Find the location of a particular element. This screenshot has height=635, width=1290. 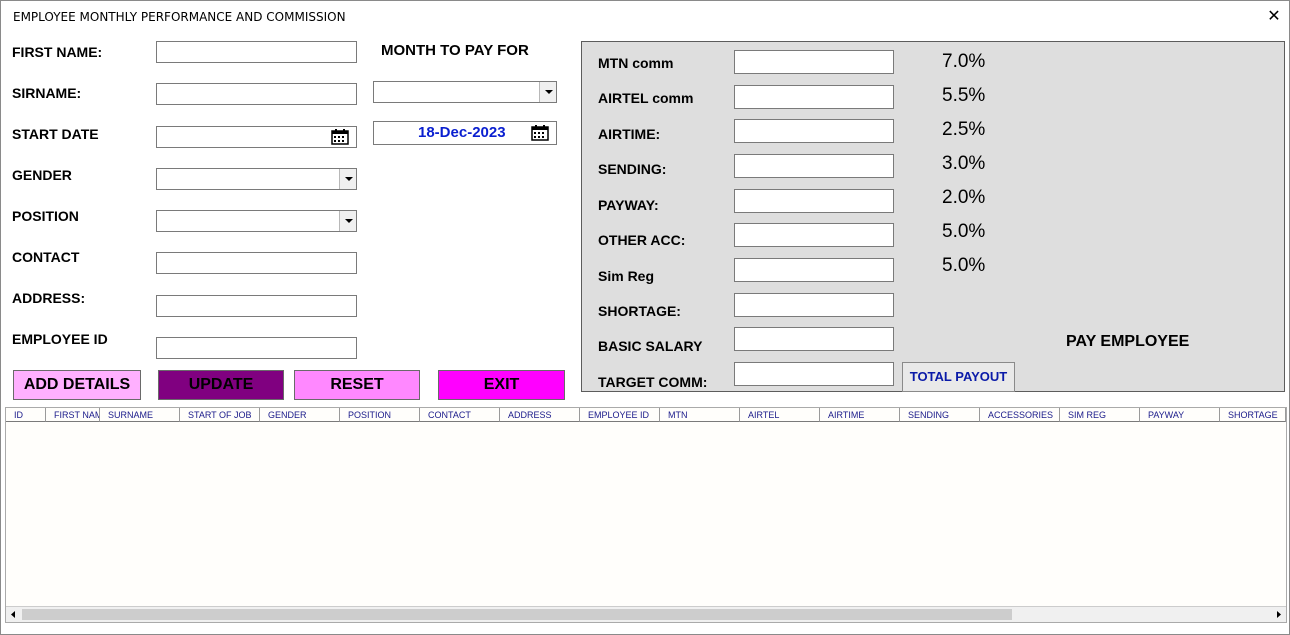

surname-label: SIRNAME: is located at coordinates (47, 93).